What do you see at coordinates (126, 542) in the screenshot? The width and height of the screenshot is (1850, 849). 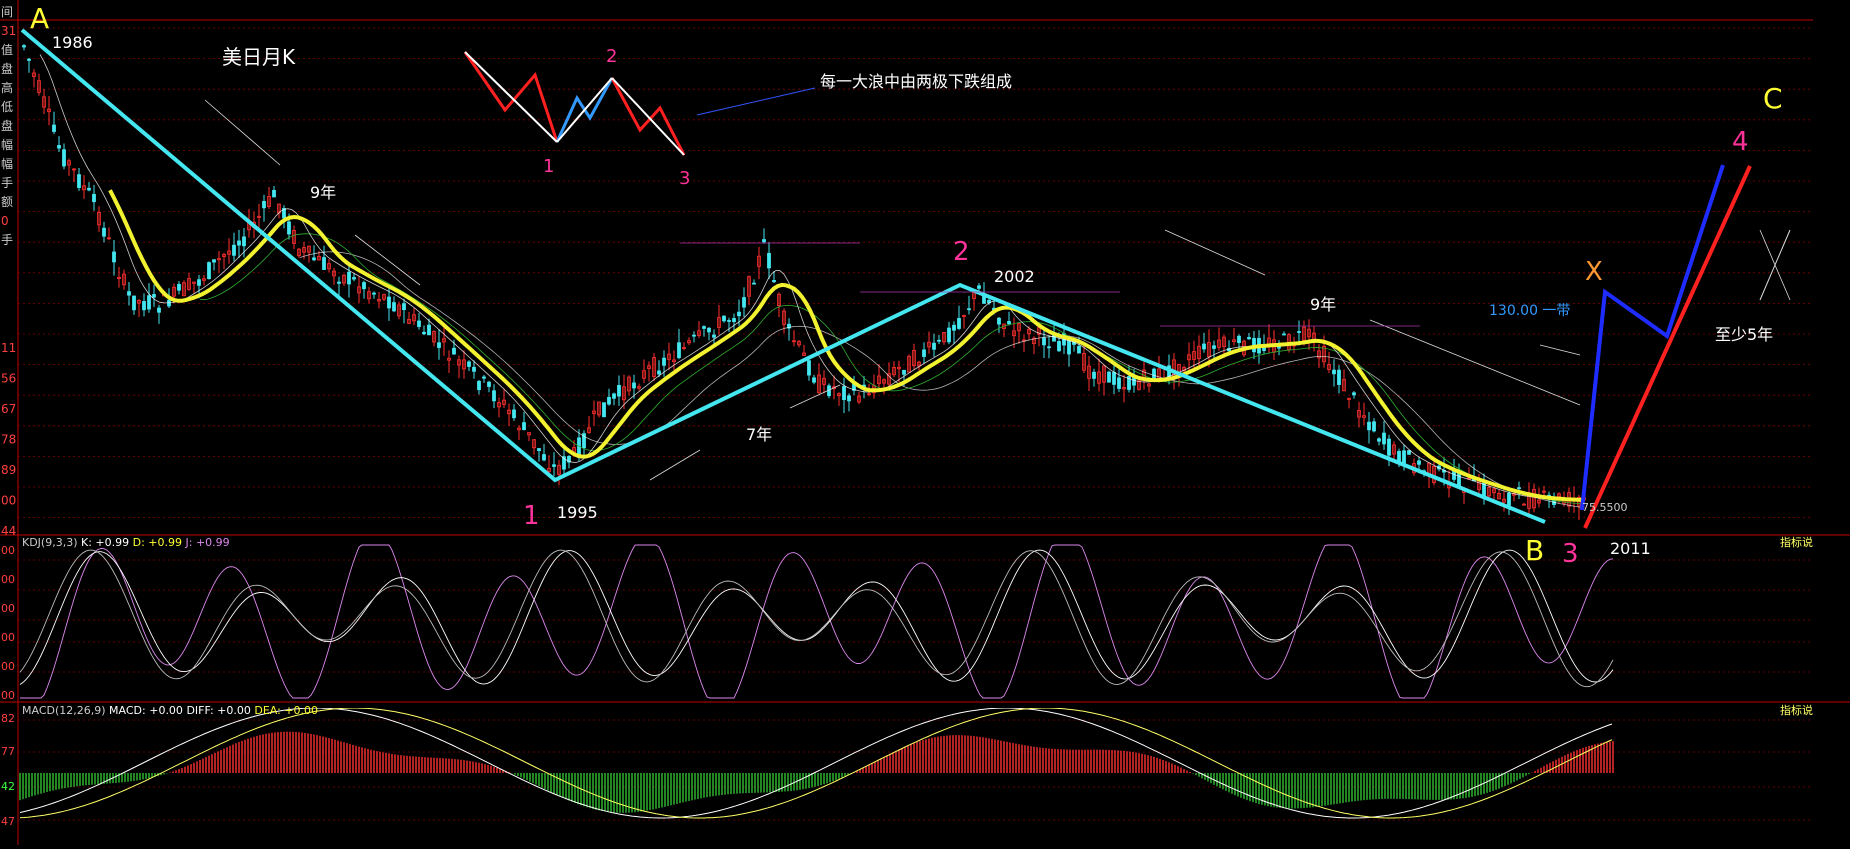 I see `kdj-label: KDJ(9,3,3) K: +0.99 D: +0.99 J: +0.99` at bounding box center [126, 542].